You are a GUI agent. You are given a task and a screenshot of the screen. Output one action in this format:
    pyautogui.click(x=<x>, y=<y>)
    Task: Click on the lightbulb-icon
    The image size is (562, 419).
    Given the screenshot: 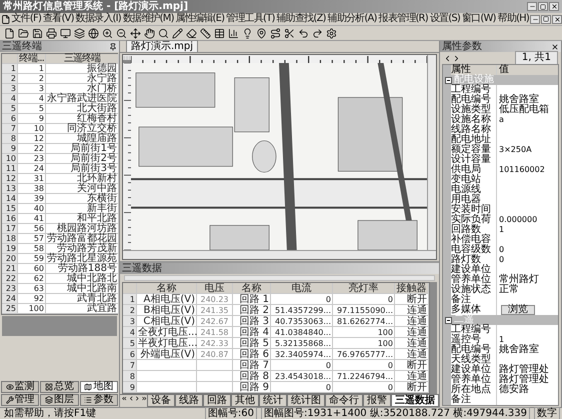 What is the action you would take?
    pyautogui.click(x=247, y=33)
    